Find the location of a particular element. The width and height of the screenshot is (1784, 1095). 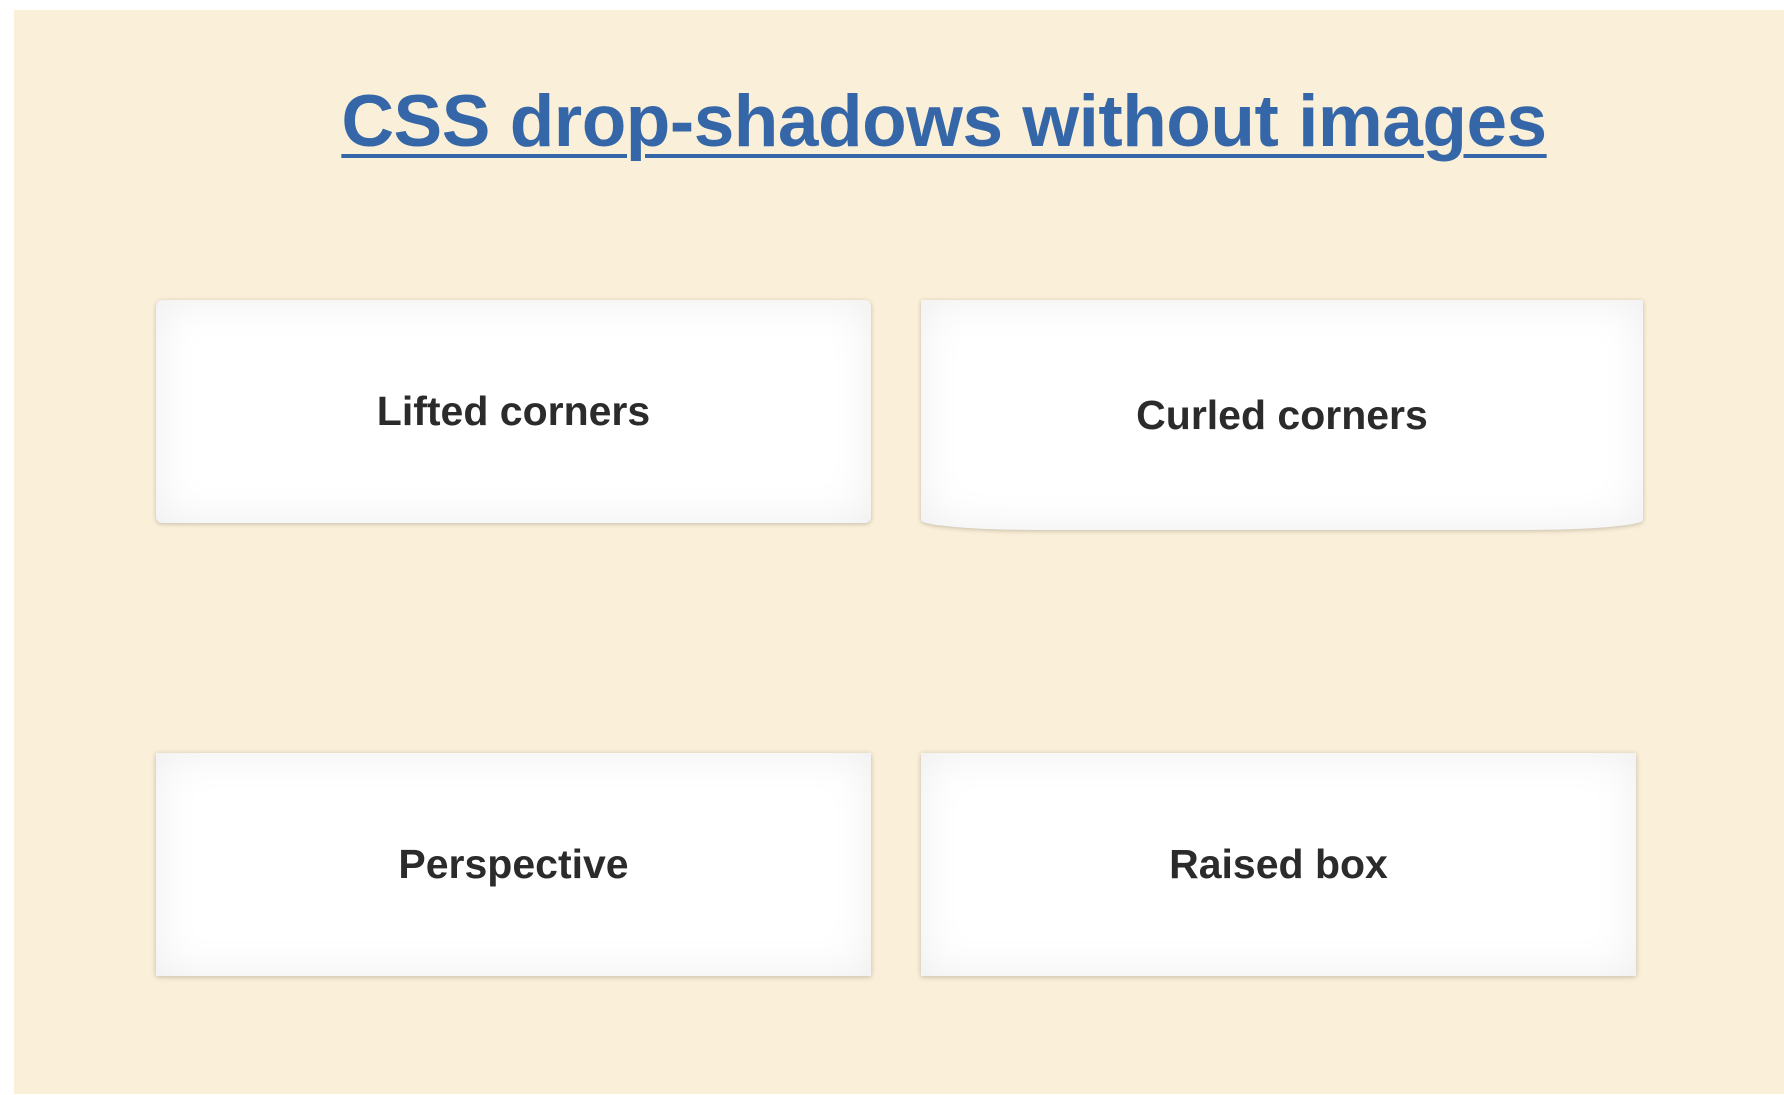

curled-corners-box: Curled corners is located at coordinates (1282, 415).